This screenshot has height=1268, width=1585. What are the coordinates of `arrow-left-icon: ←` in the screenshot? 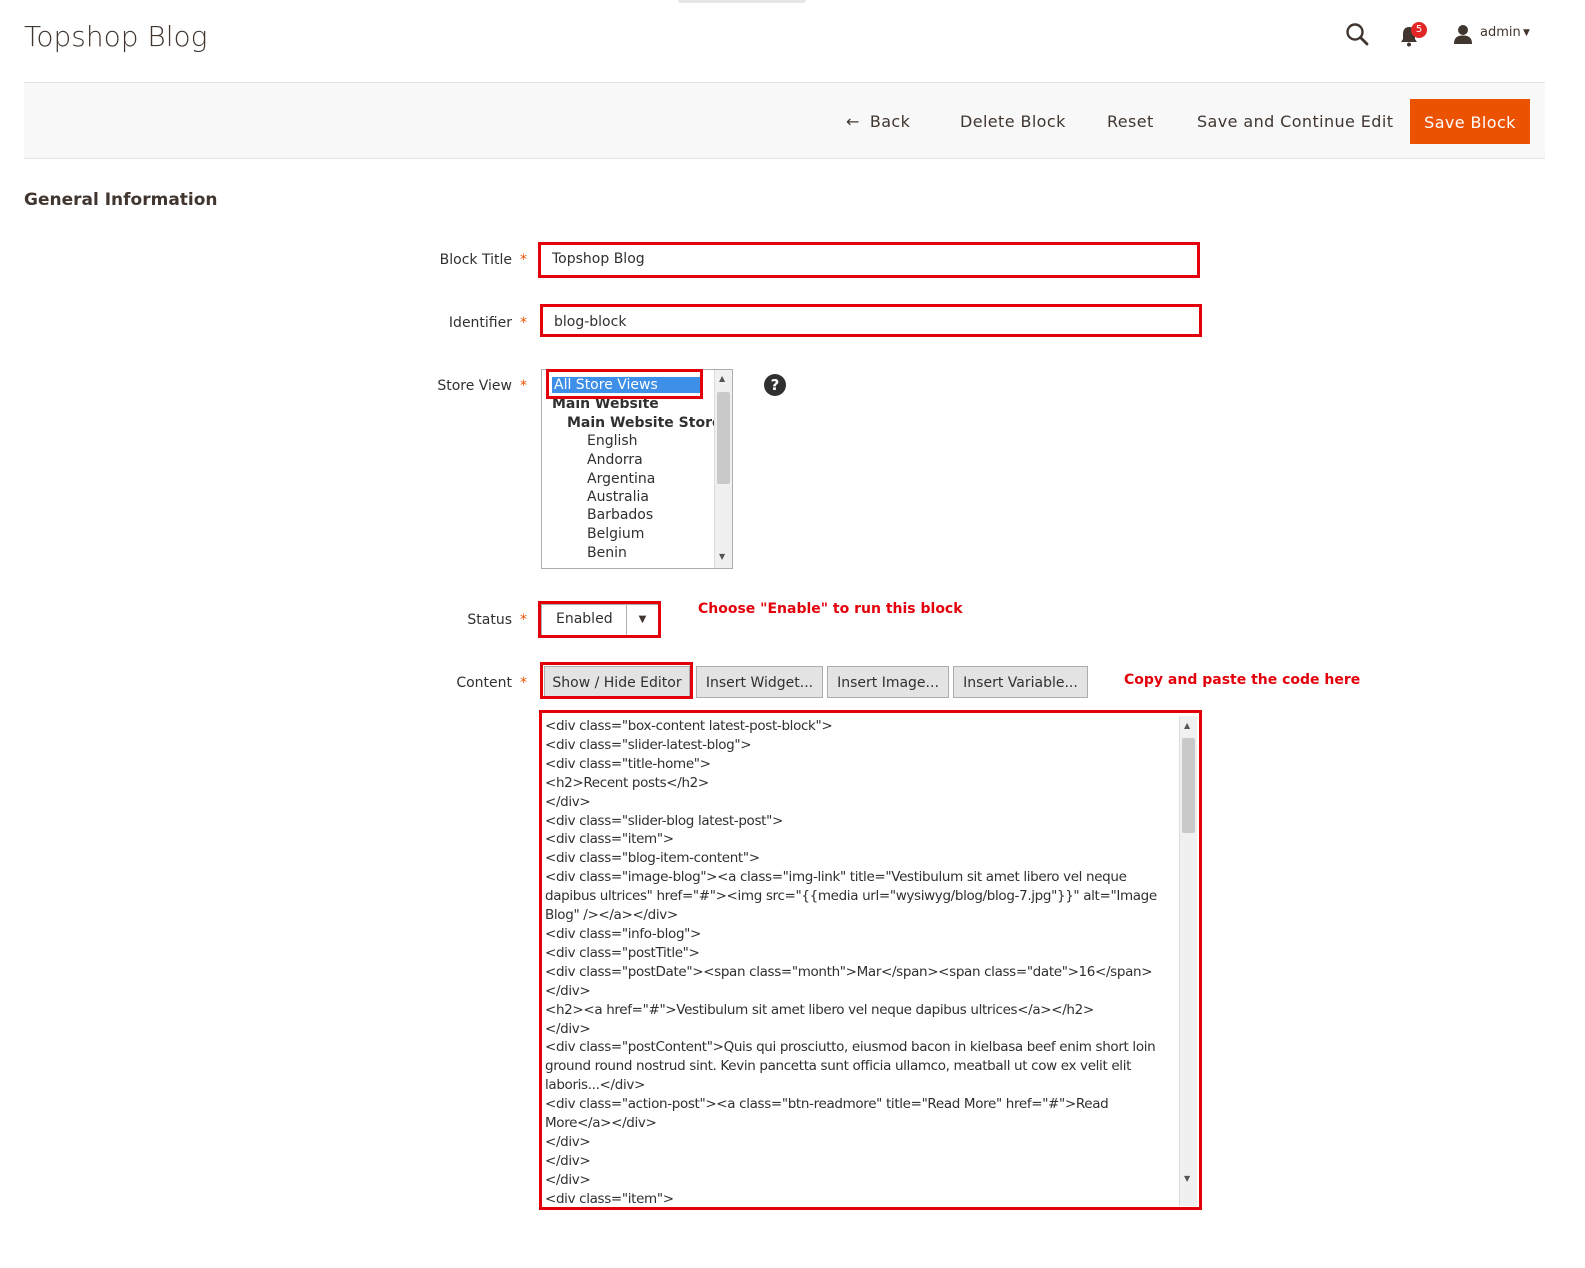 It's located at (853, 121).